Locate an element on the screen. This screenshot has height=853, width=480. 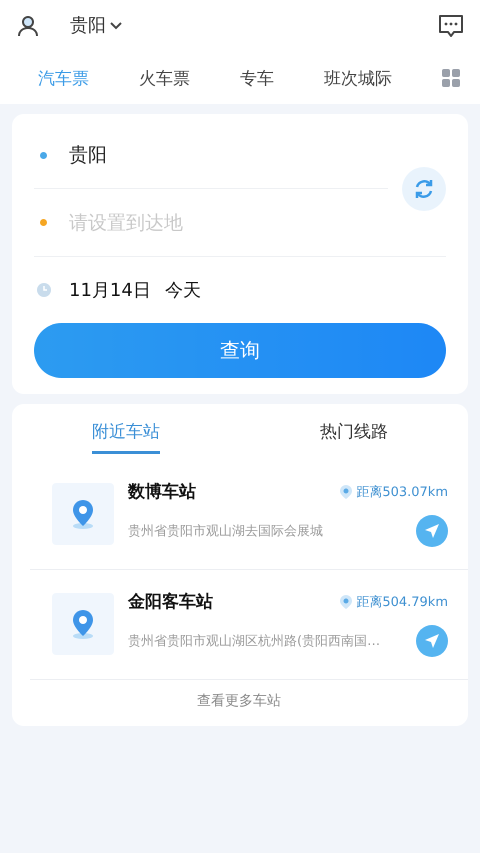
distance-text: 距离504.79km is located at coordinates (402, 602).